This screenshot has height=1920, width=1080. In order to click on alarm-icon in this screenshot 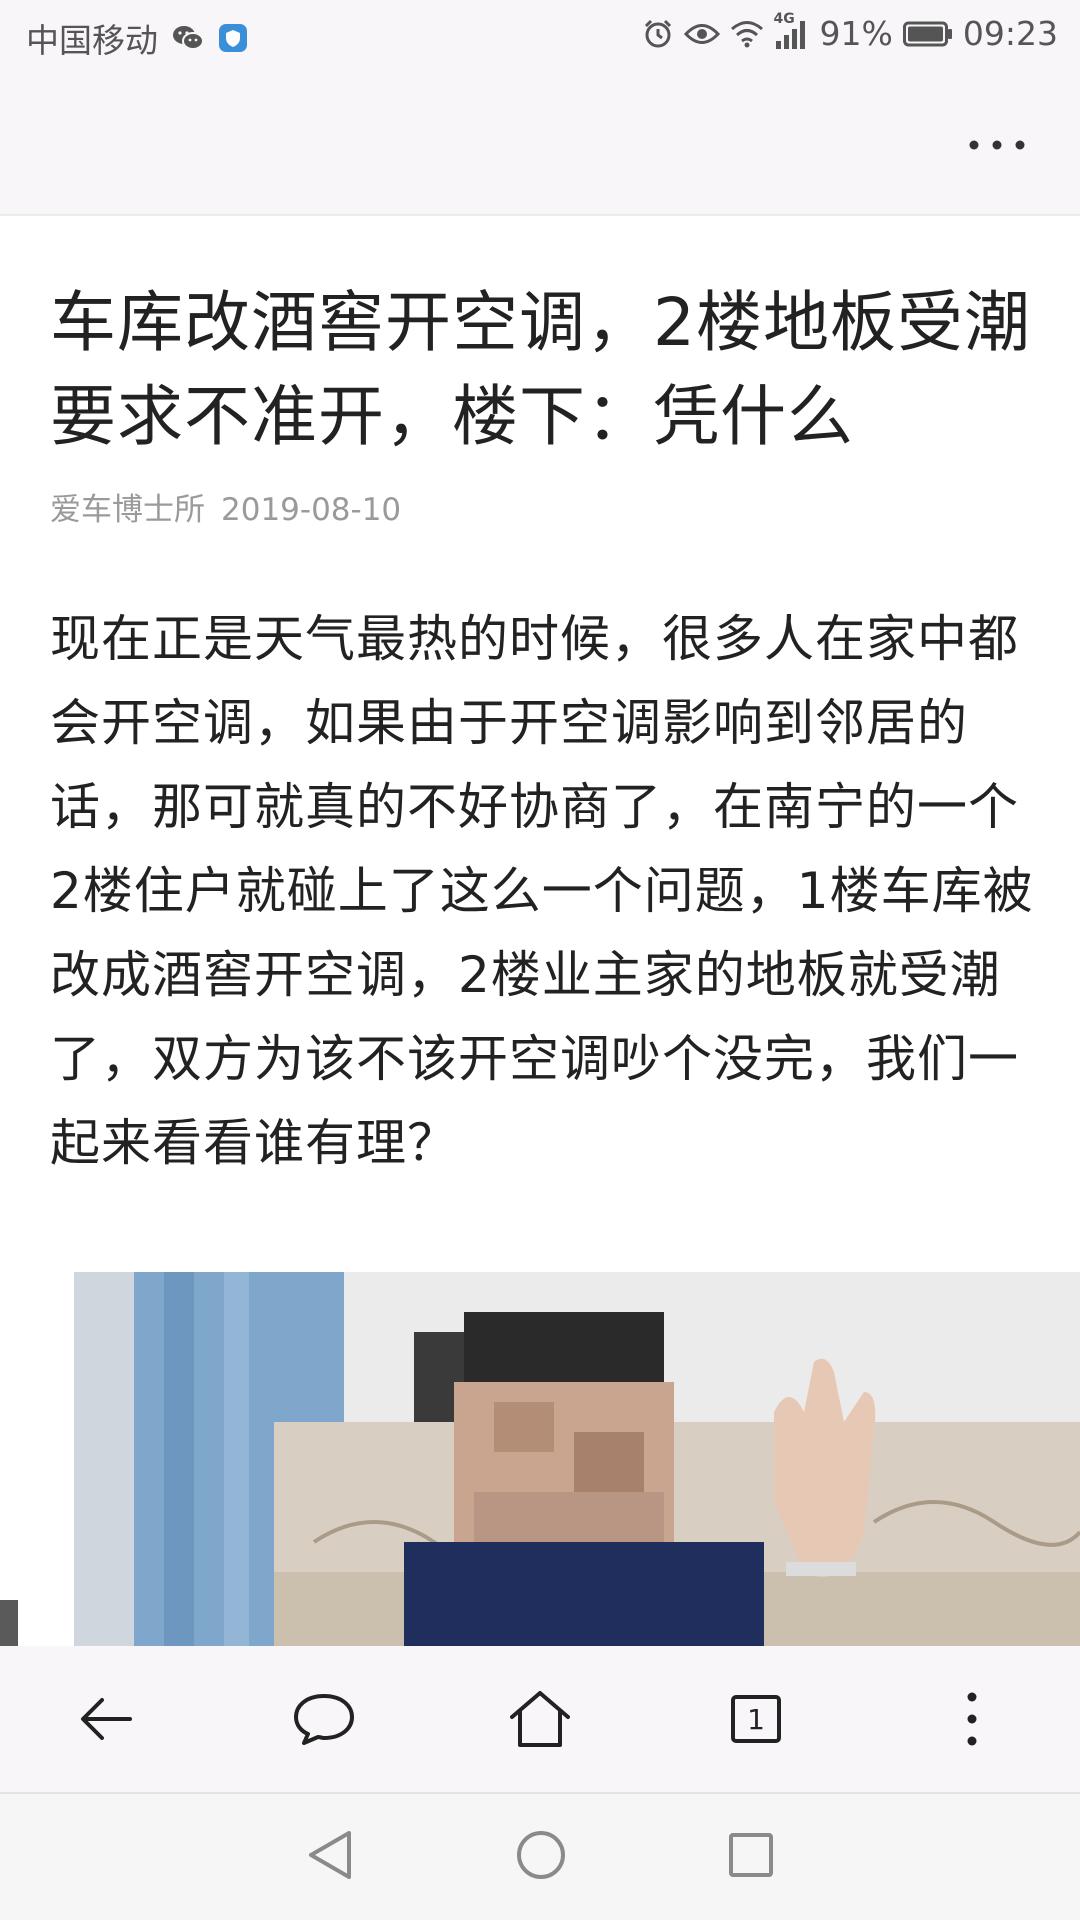, I will do `click(658, 34)`.